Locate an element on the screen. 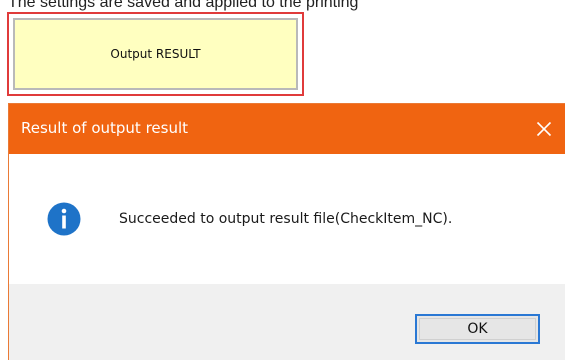  highlight-frame: Output RESULT is located at coordinates (155, 54).